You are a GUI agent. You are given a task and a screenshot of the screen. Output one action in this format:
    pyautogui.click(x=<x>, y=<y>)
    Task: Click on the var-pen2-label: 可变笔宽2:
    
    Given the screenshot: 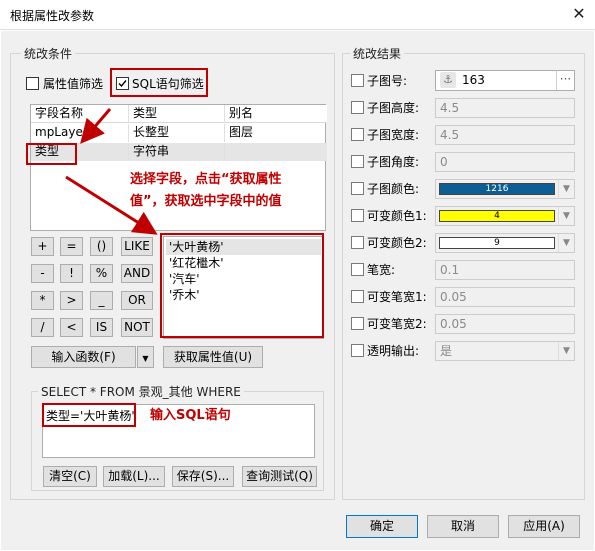 What is the action you would take?
    pyautogui.click(x=397, y=324)
    